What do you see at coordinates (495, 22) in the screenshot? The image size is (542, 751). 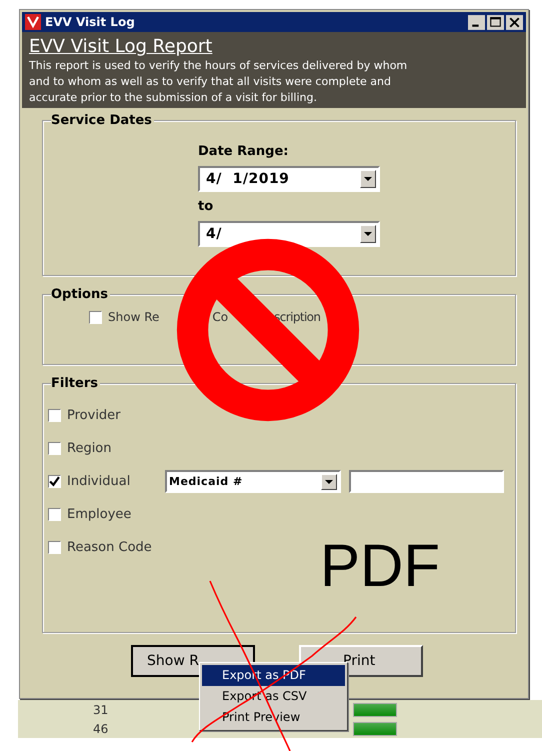 I see `maximize-icon` at bounding box center [495, 22].